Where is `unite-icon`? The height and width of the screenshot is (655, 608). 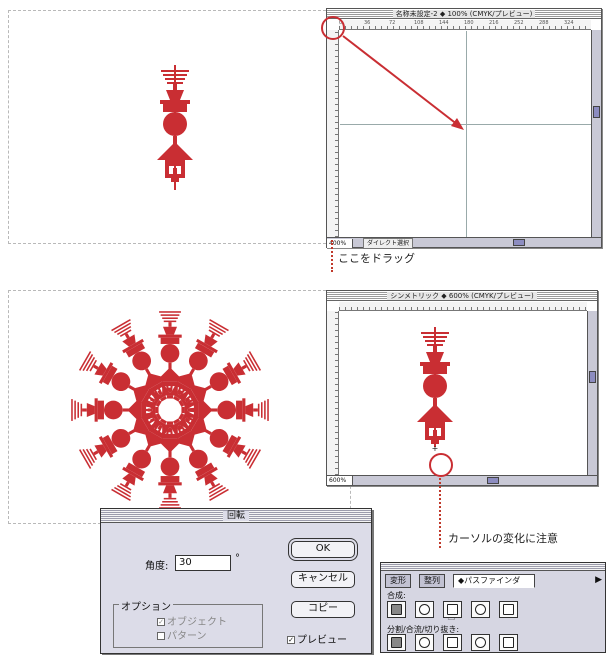 unite-icon is located at coordinates (396, 609).